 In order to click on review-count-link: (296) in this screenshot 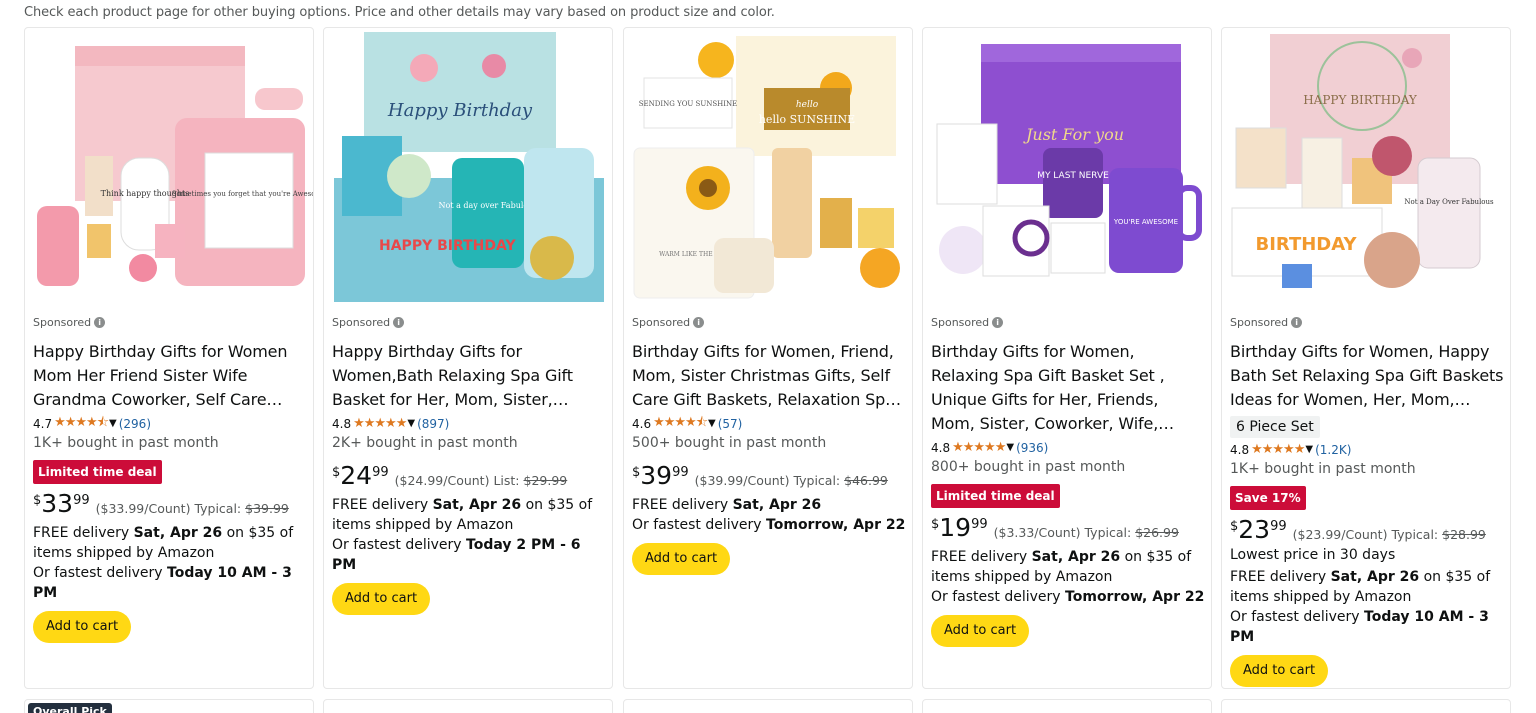, I will do `click(135, 424)`.